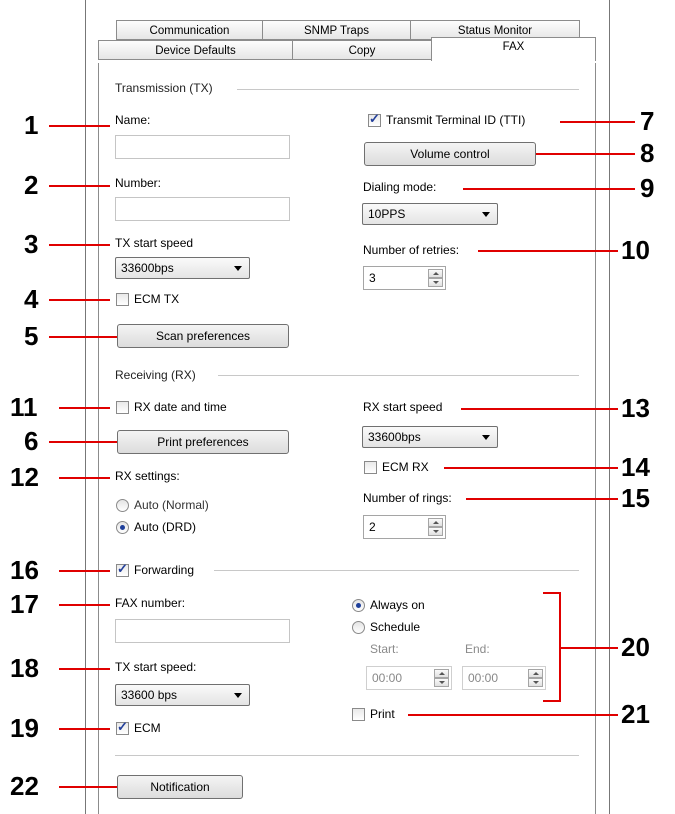 This screenshot has width=675, height=814. Describe the element at coordinates (31, 299) in the screenshot. I see `callout-number-4: 4` at that location.